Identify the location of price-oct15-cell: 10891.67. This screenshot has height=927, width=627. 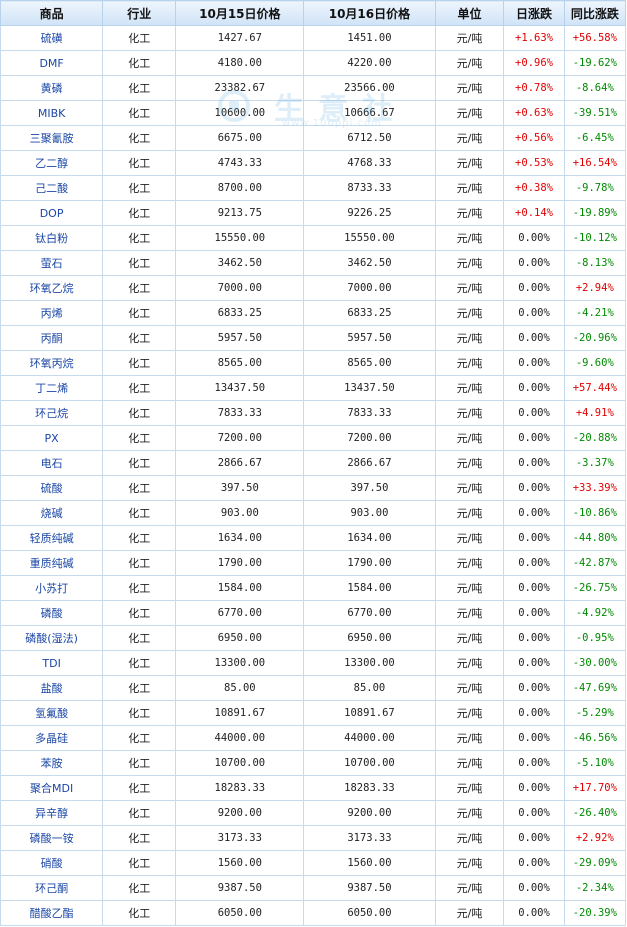
(240, 713).